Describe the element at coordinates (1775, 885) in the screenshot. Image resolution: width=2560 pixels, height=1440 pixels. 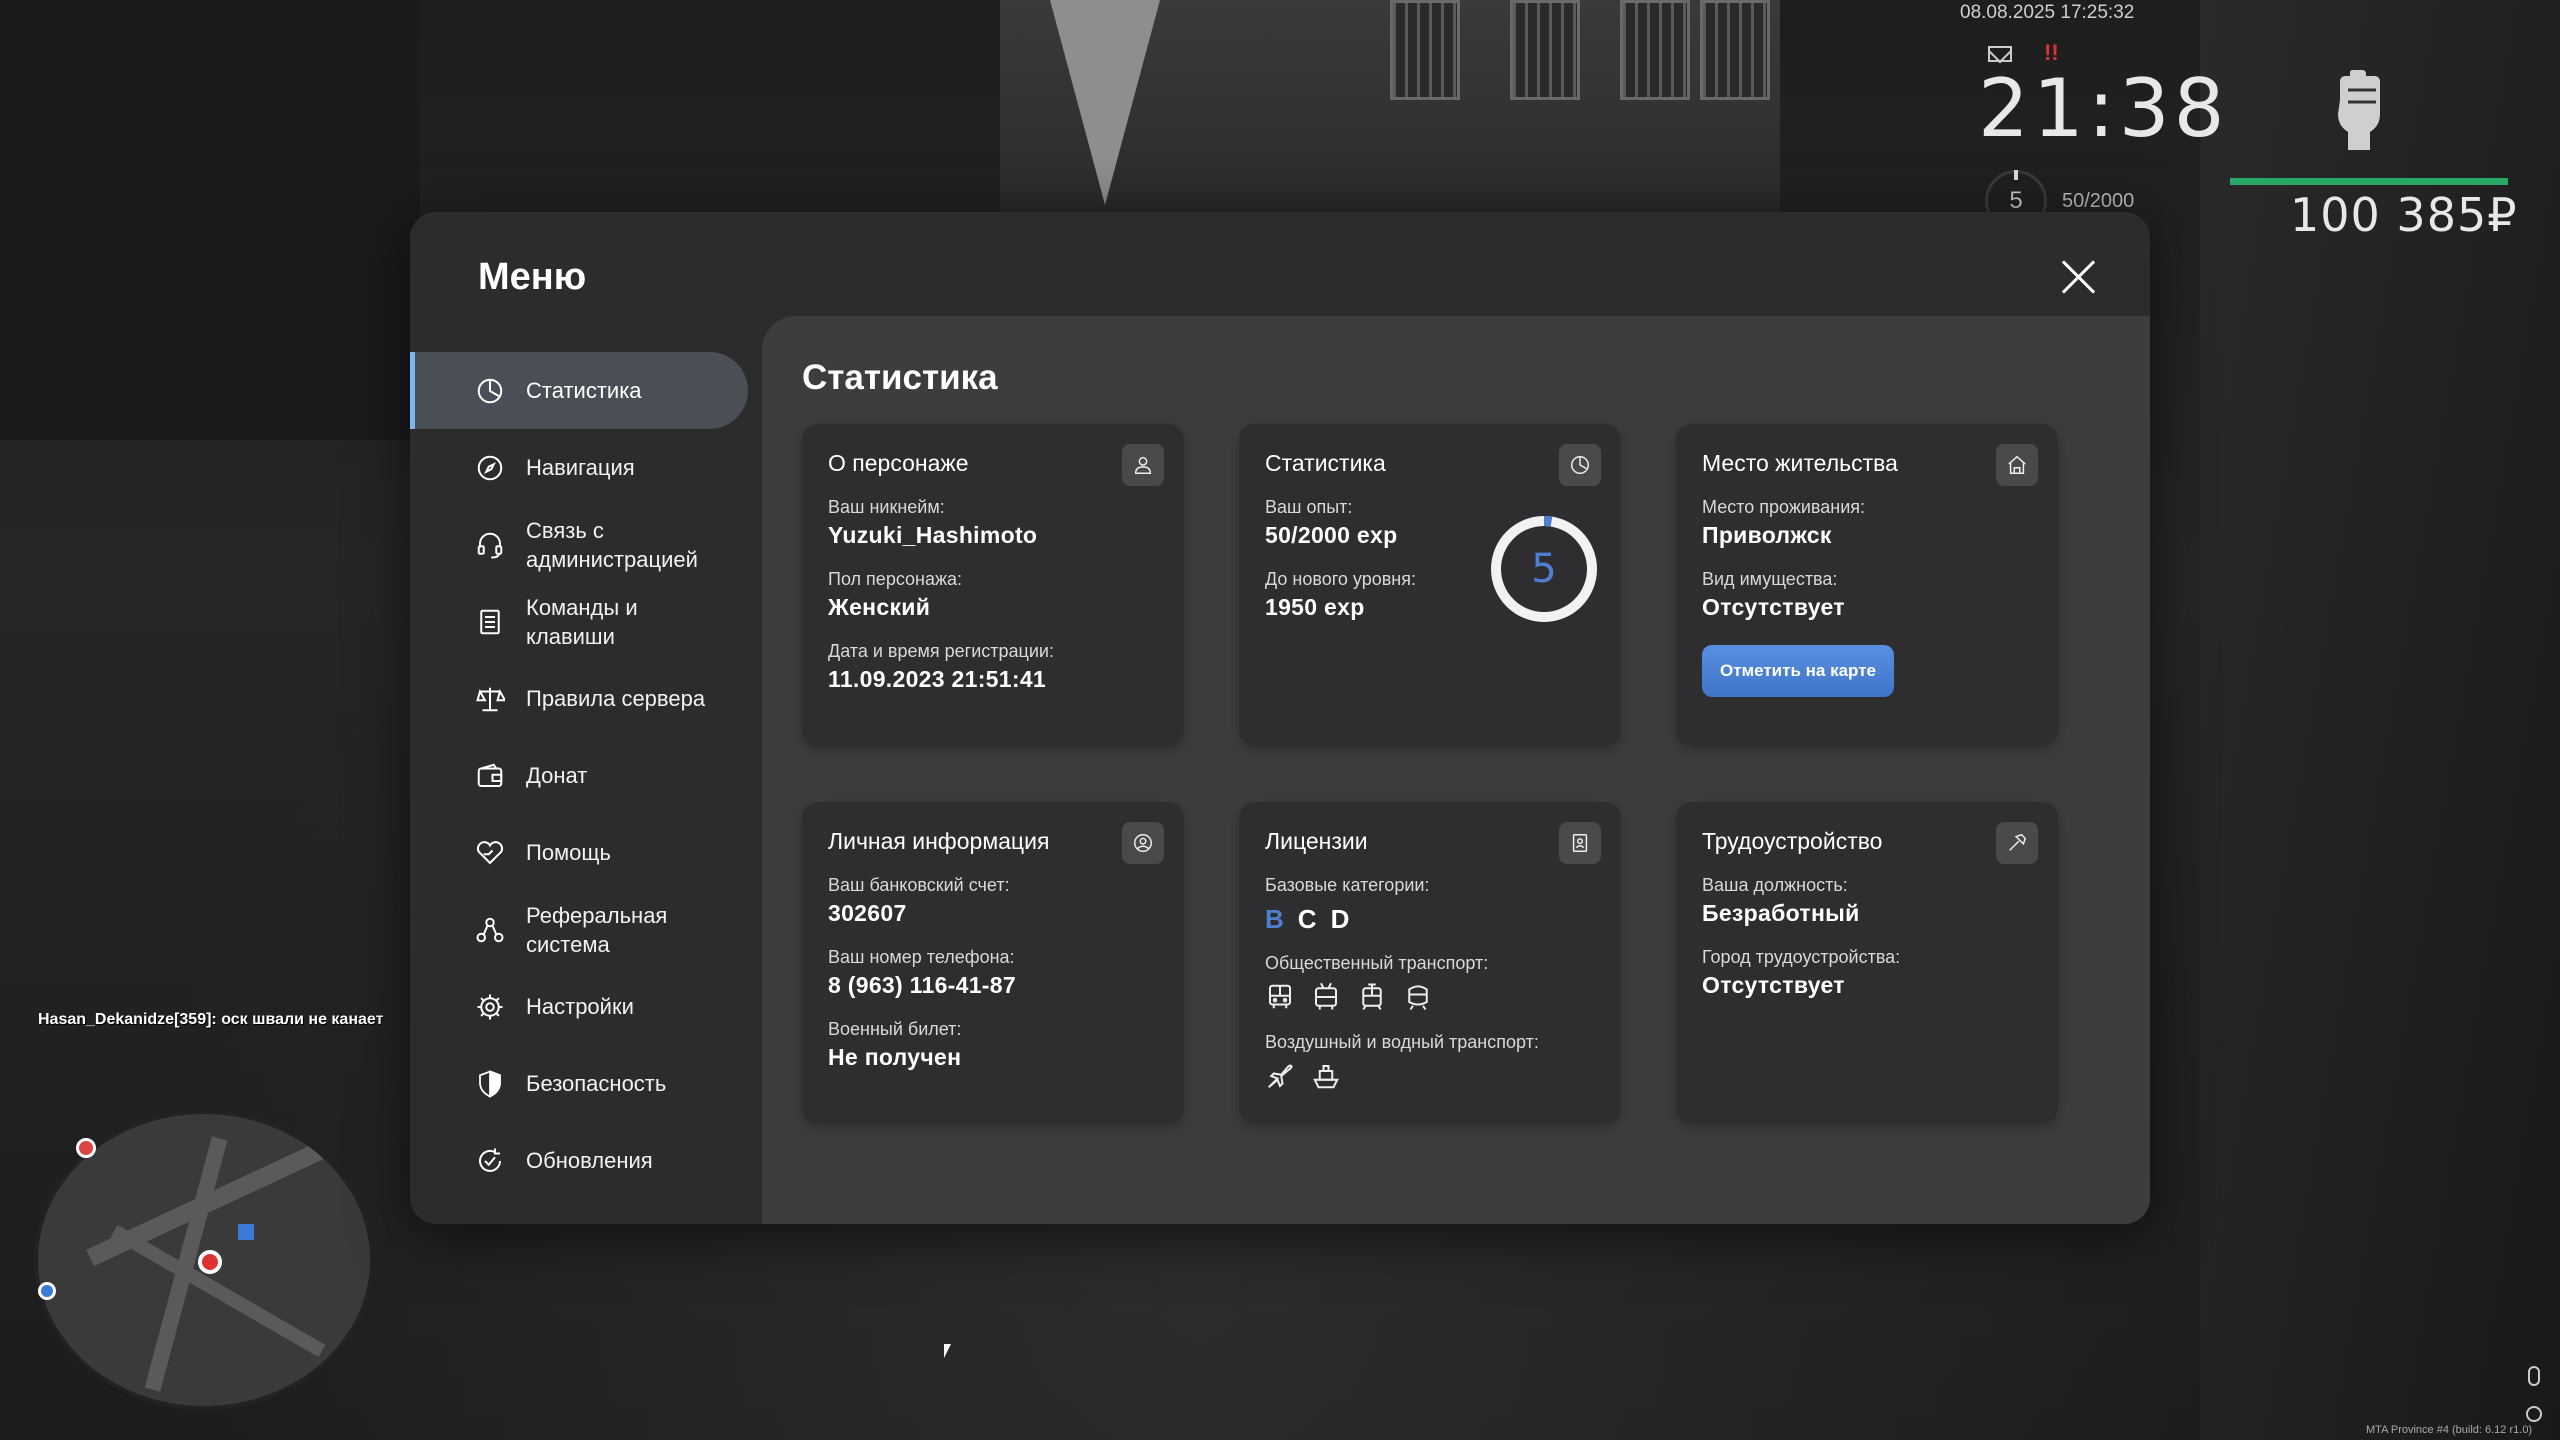
I see `position-label: Ваша должность:` at that location.